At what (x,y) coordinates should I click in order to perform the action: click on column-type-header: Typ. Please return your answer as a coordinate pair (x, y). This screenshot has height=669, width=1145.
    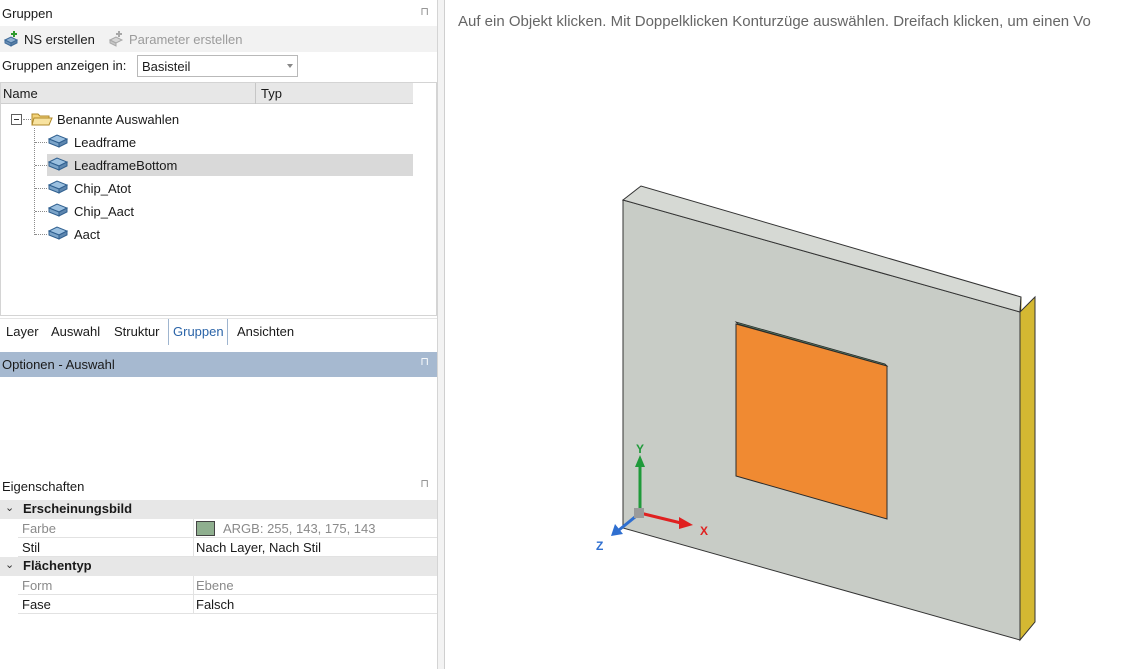
    Looking at the image, I should click on (271, 93).